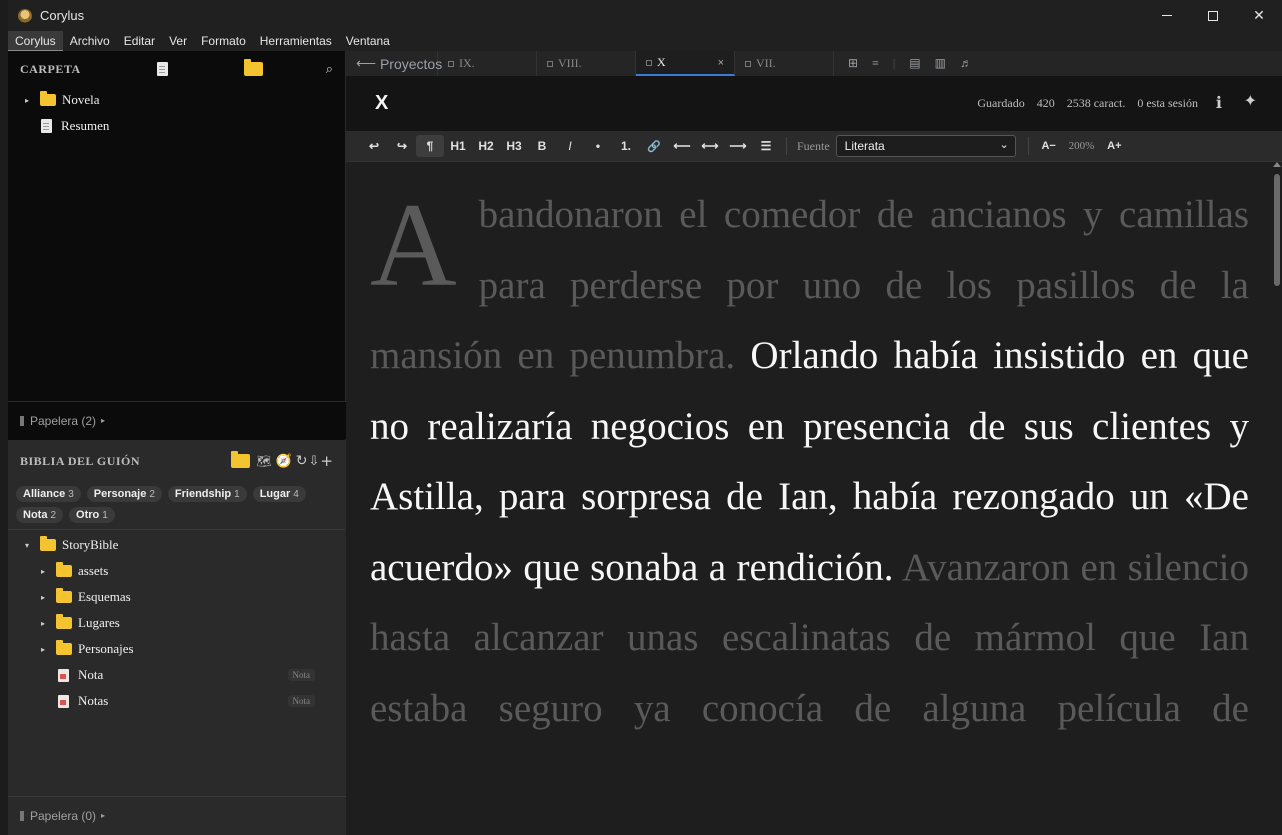 The image size is (1282, 835). Describe the element at coordinates (176, 623) in the screenshot. I see `tree-item-lugares: ▸ Lugares` at that location.